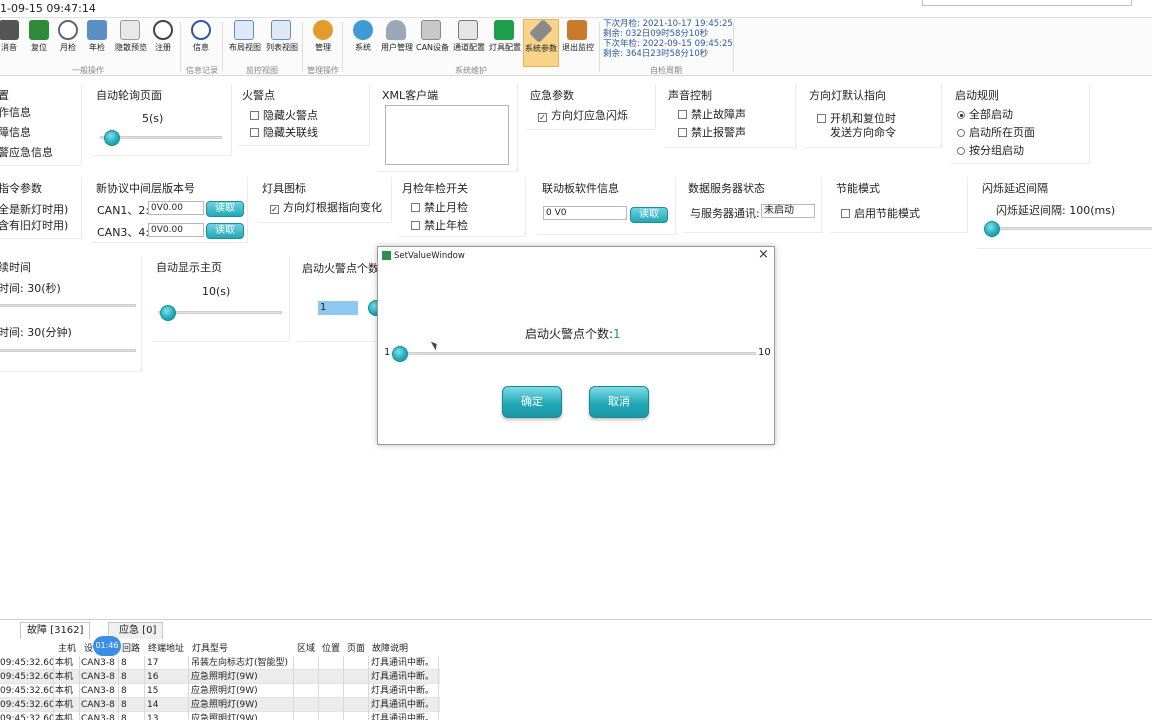 Image resolution: width=1152 pixels, height=720 pixels. What do you see at coordinates (97, 30) in the screenshot?
I see `alarm-clock-icon` at bounding box center [97, 30].